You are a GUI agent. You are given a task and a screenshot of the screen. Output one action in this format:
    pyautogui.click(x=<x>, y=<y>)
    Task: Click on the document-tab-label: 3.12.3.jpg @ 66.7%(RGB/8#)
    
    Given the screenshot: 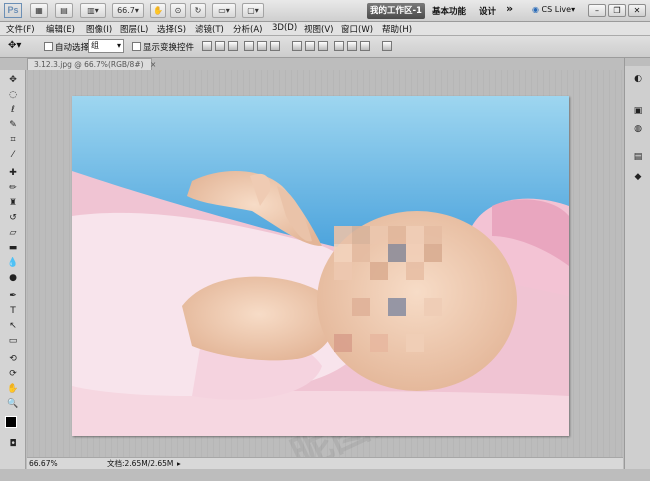 What is the action you would take?
    pyautogui.click(x=89, y=64)
    